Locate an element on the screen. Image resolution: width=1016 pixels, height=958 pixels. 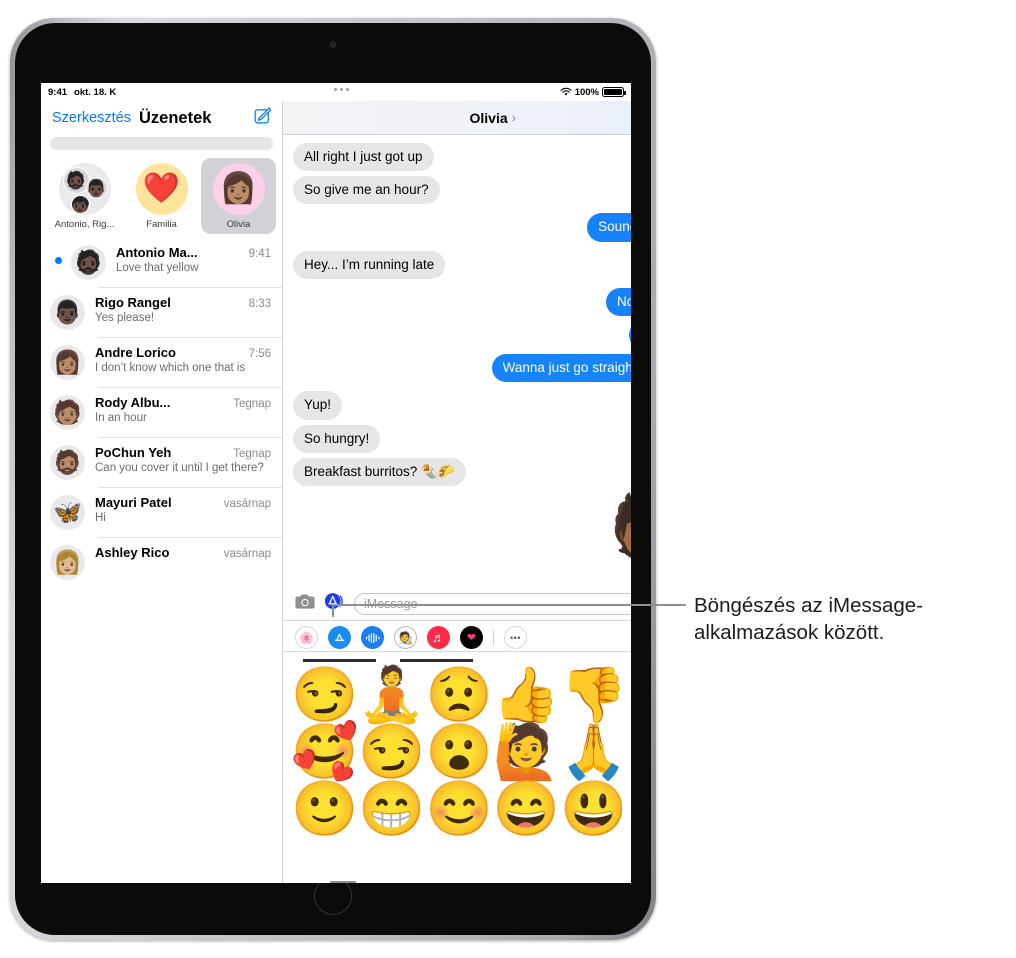
list-item: 👨🏿 Rigo Rangel 8:33 Yes please! is located at coordinates (166, 312).